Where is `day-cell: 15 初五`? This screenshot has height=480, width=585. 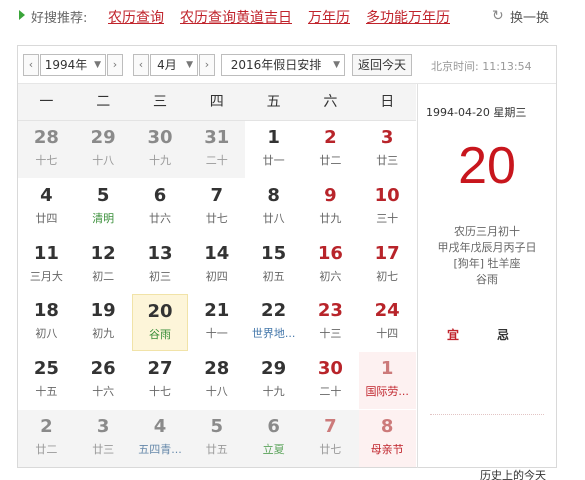 day-cell: 15 初五 is located at coordinates (273, 265).